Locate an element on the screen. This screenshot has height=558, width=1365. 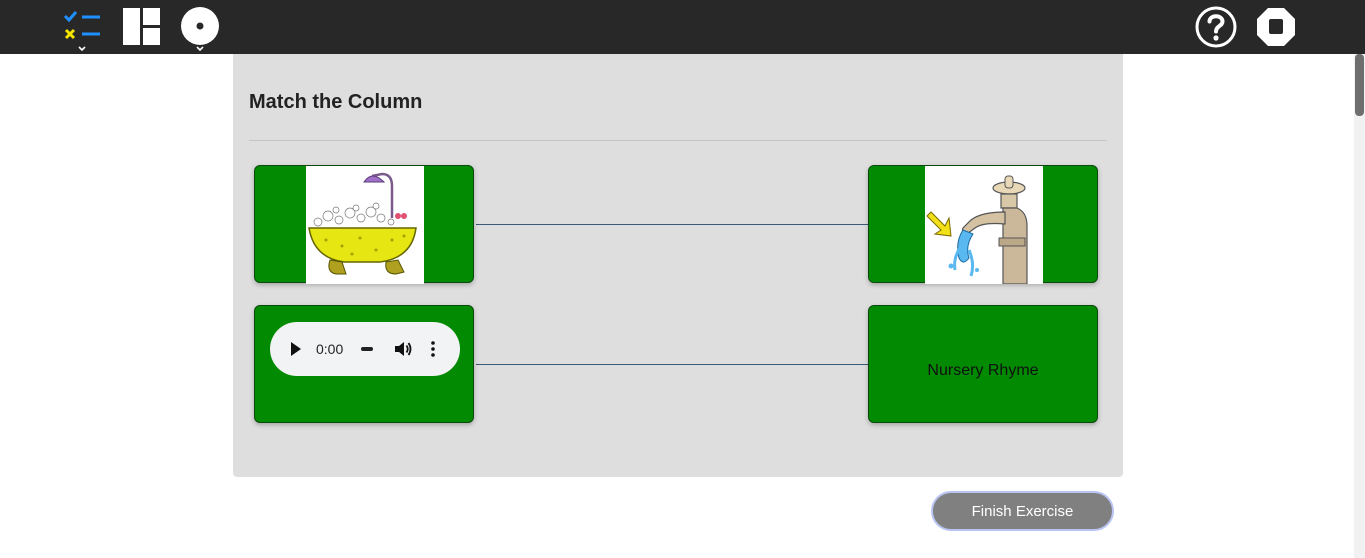
record-icon is located at coordinates (200, 29).